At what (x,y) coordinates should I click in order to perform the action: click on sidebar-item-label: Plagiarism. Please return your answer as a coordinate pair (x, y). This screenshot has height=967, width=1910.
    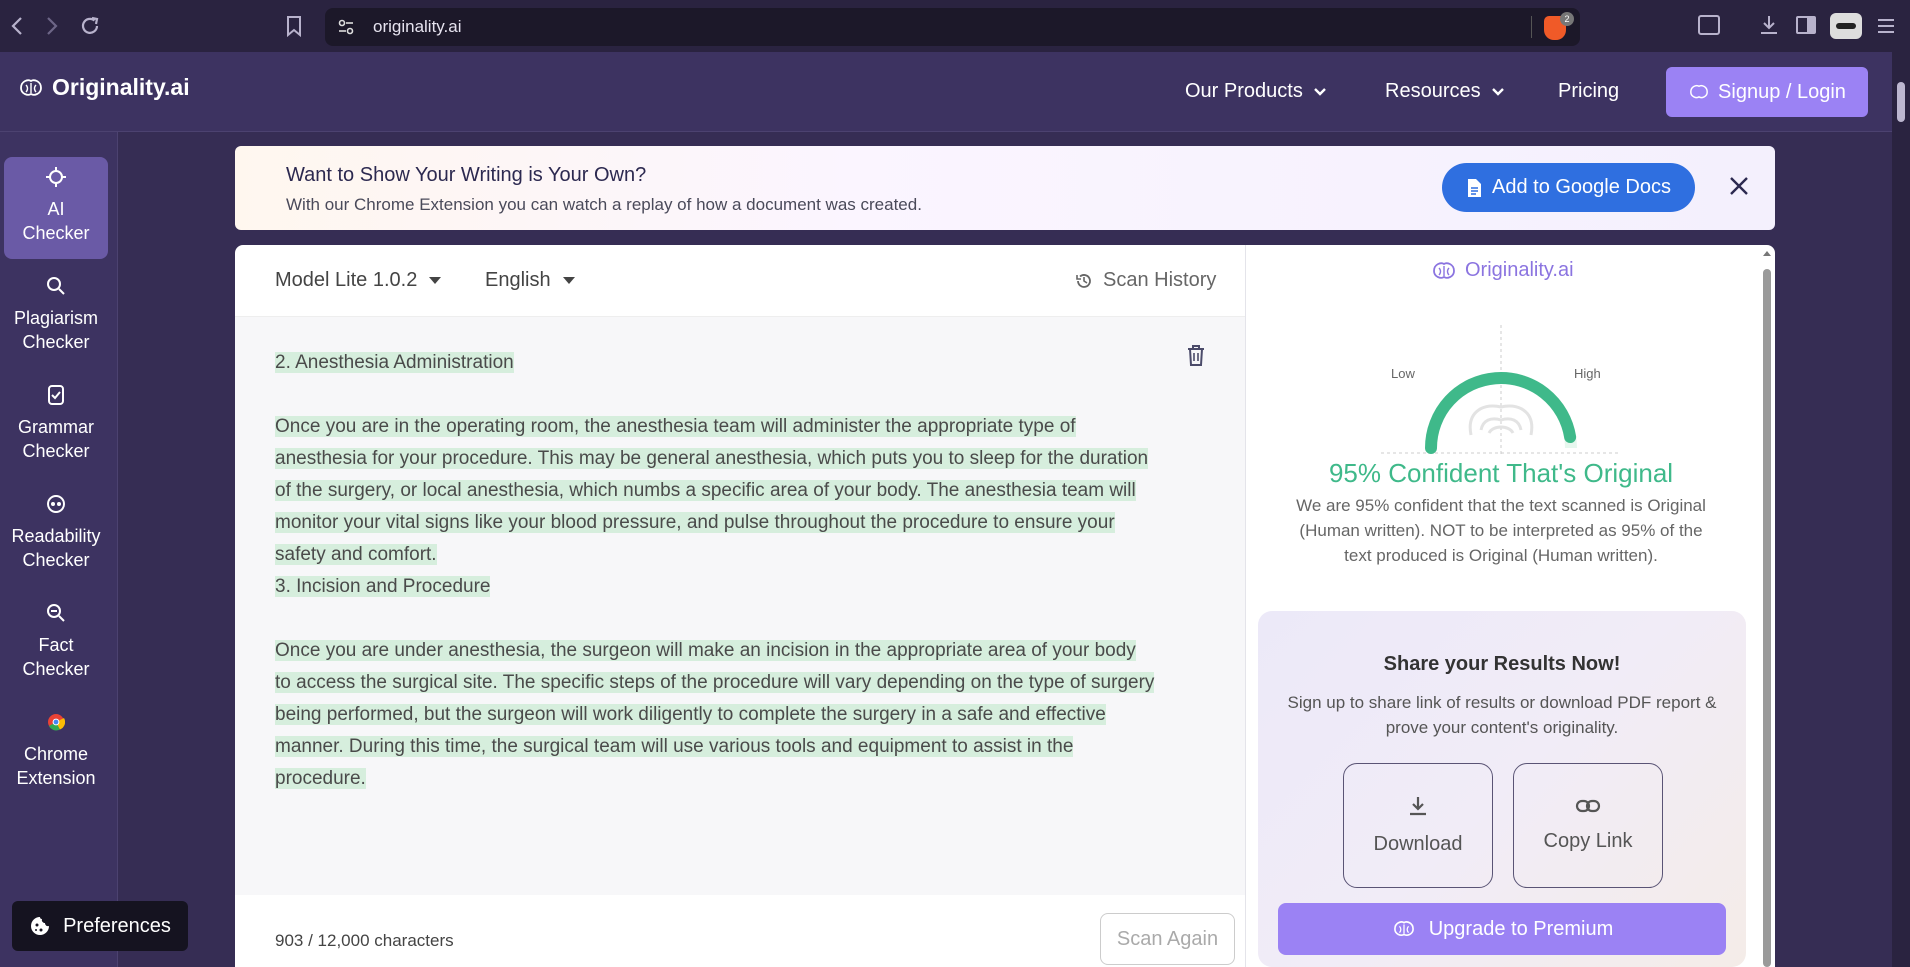
    Looking at the image, I should click on (56, 318).